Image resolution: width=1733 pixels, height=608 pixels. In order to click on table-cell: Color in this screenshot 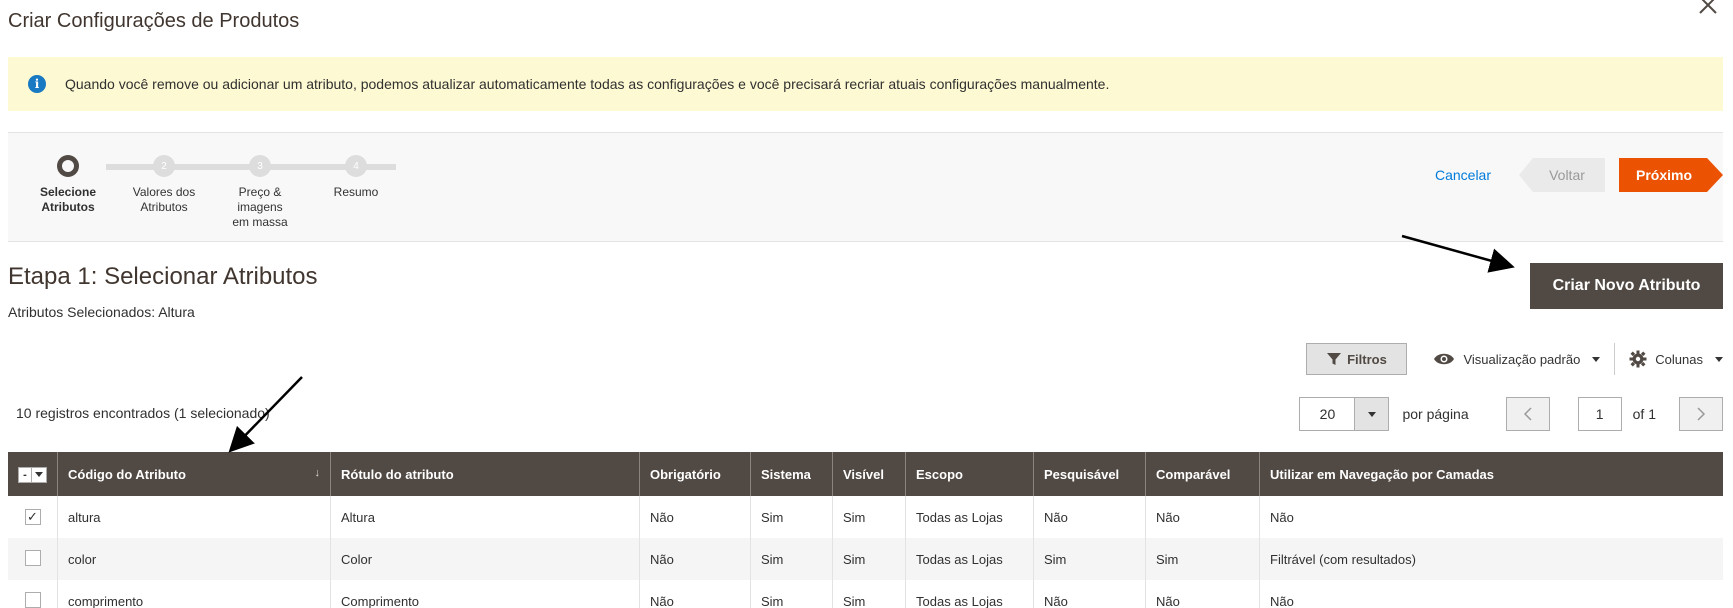, I will do `click(485, 559)`.